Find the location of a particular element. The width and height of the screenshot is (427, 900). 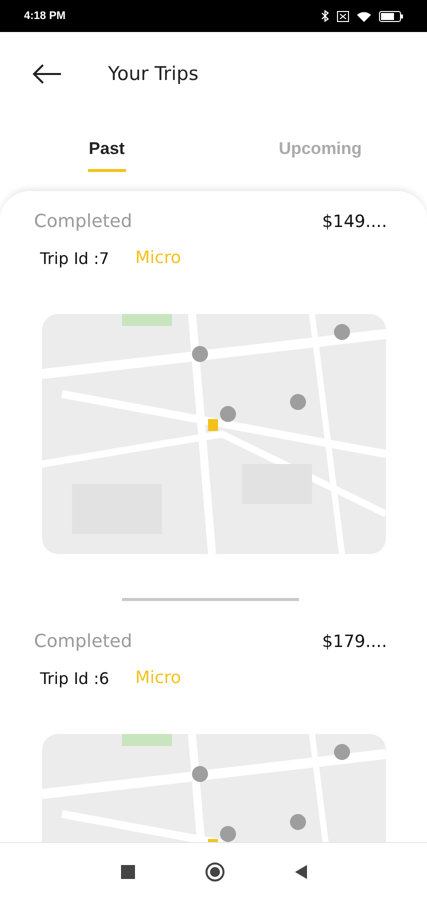

wifi-icon is located at coordinates (364, 16).